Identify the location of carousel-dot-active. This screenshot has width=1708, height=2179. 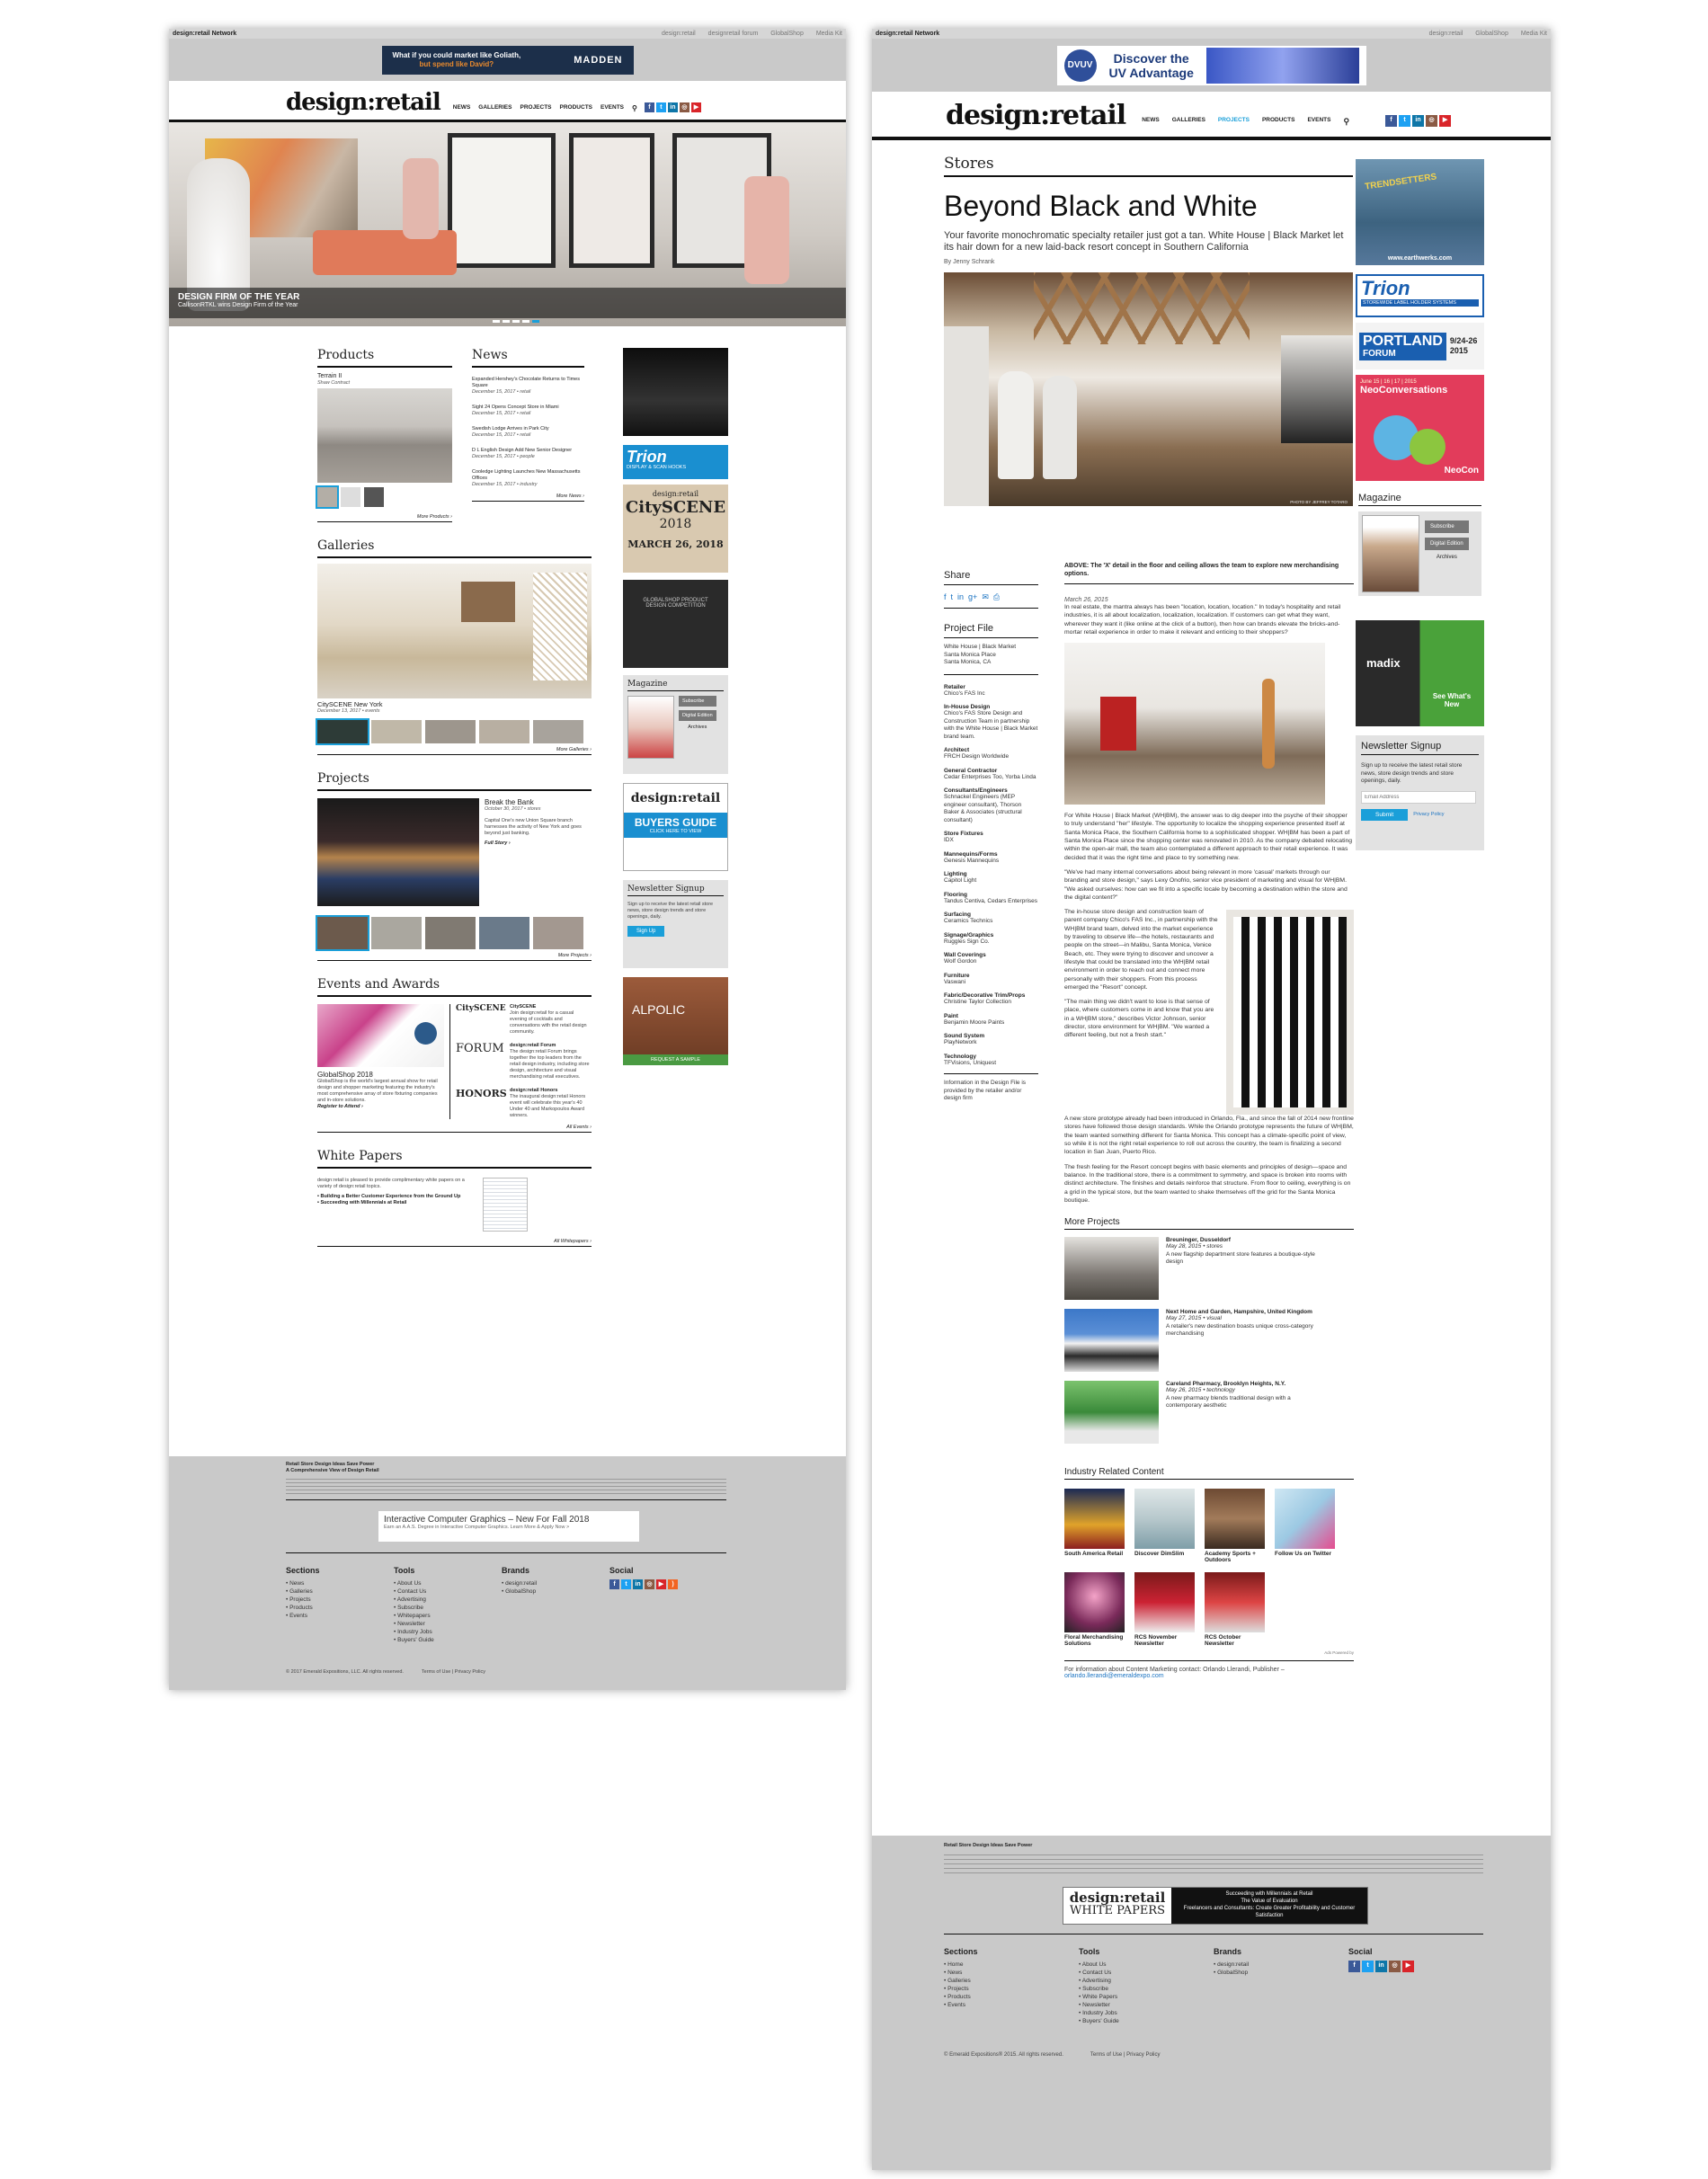
(535, 321).